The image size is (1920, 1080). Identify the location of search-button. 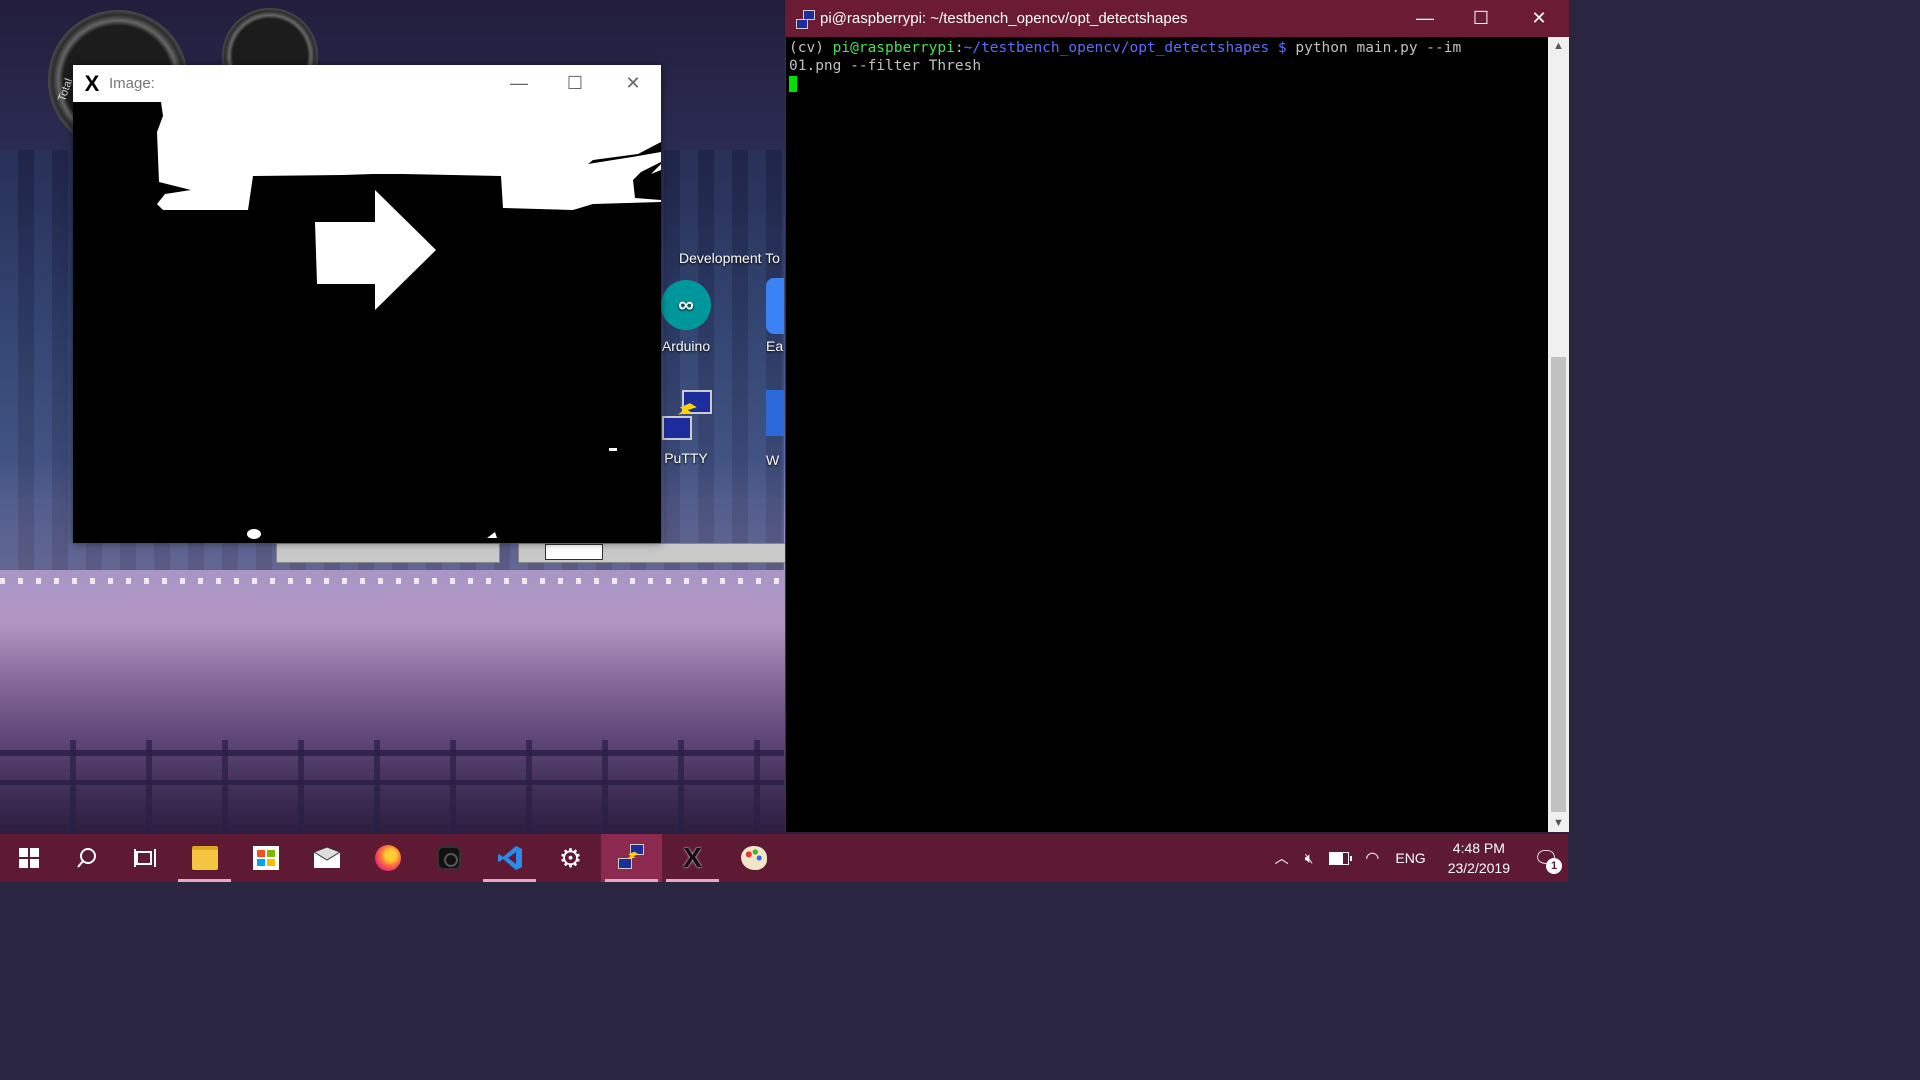
(87, 858).